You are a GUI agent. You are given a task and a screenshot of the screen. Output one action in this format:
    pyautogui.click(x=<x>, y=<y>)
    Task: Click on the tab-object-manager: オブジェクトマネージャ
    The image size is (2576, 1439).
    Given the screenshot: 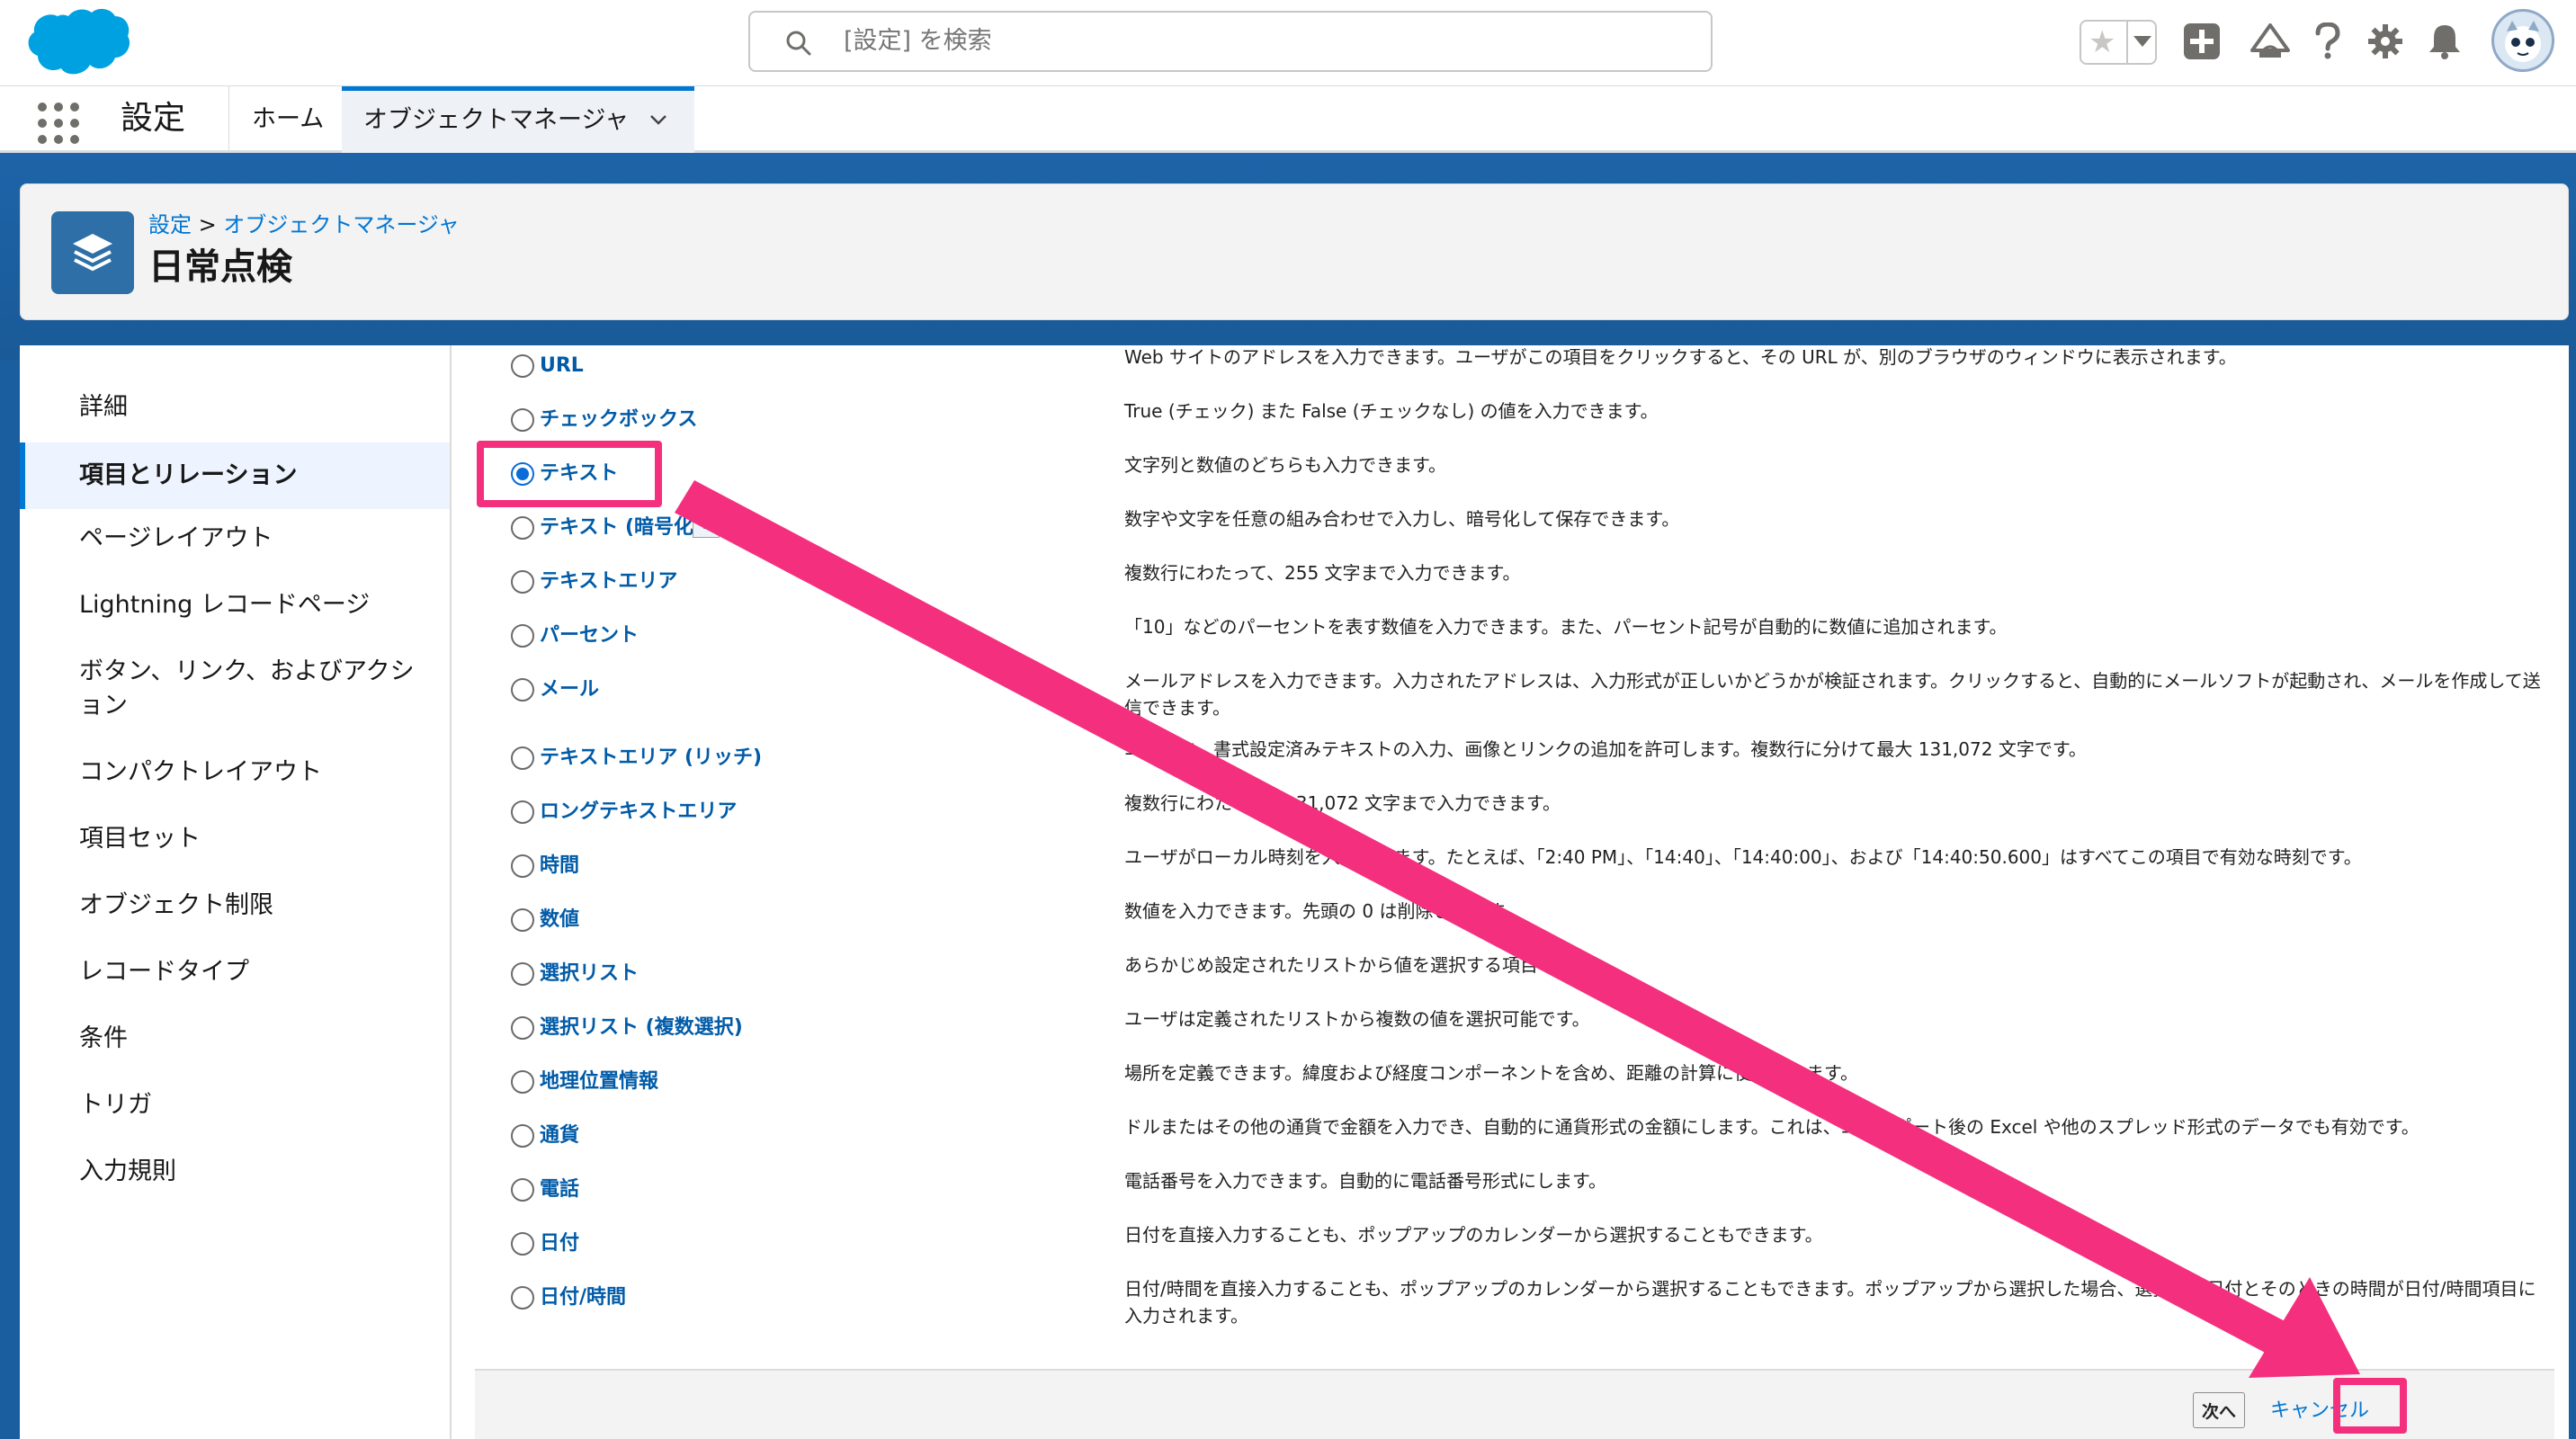 What is the action you would take?
    pyautogui.click(x=518, y=120)
    